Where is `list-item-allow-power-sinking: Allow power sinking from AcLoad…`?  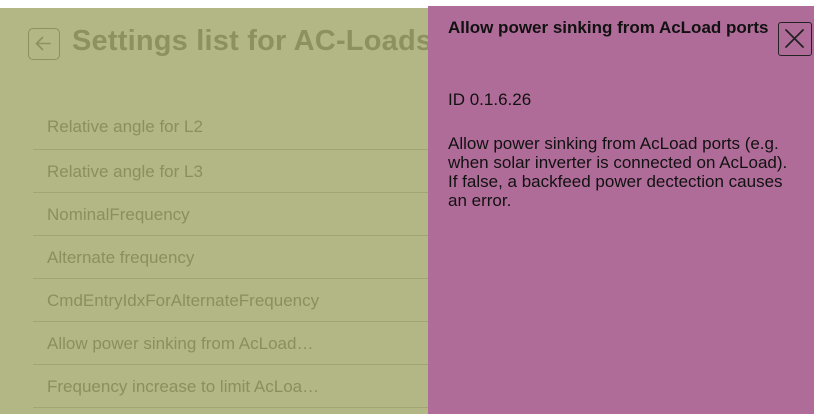 list-item-allow-power-sinking: Allow power sinking from AcLoad… is located at coordinates (243, 343).